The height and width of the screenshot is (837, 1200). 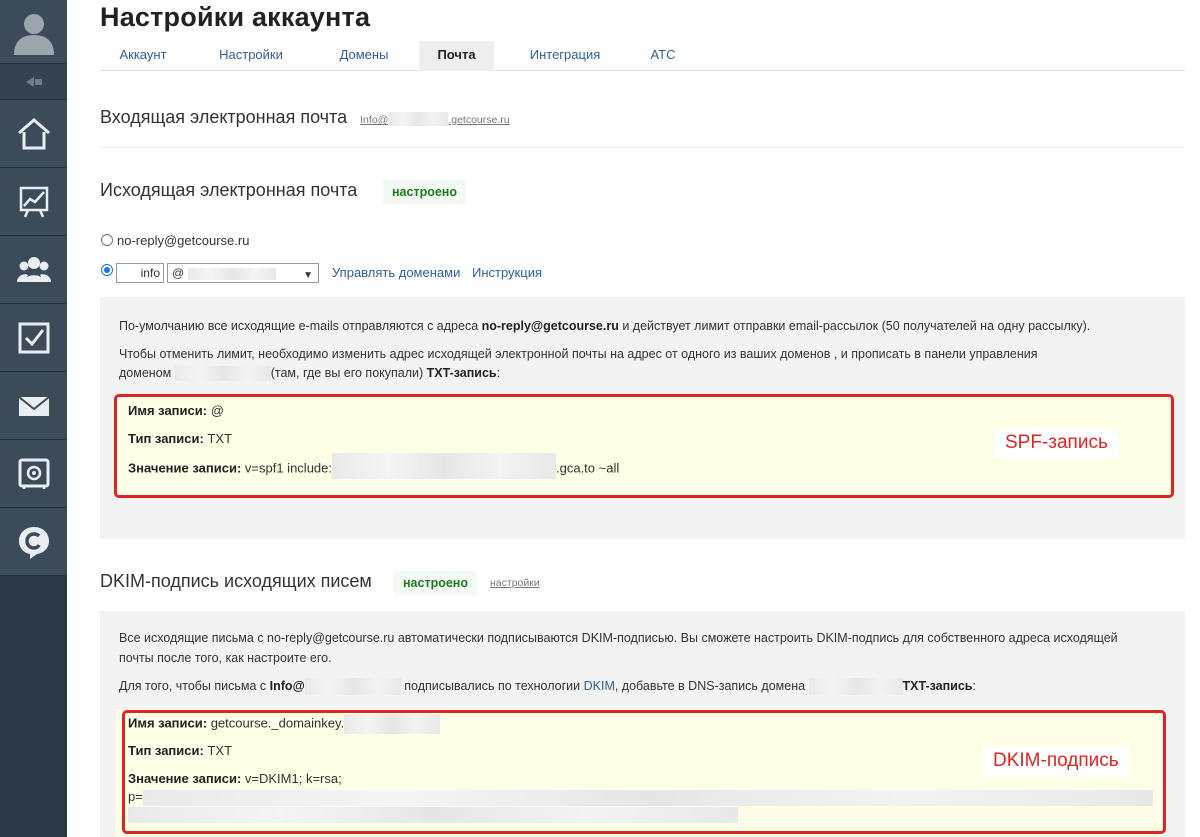 What do you see at coordinates (1056, 761) in the screenshot?
I see `dkim-annotation: DKIM-подпись` at bounding box center [1056, 761].